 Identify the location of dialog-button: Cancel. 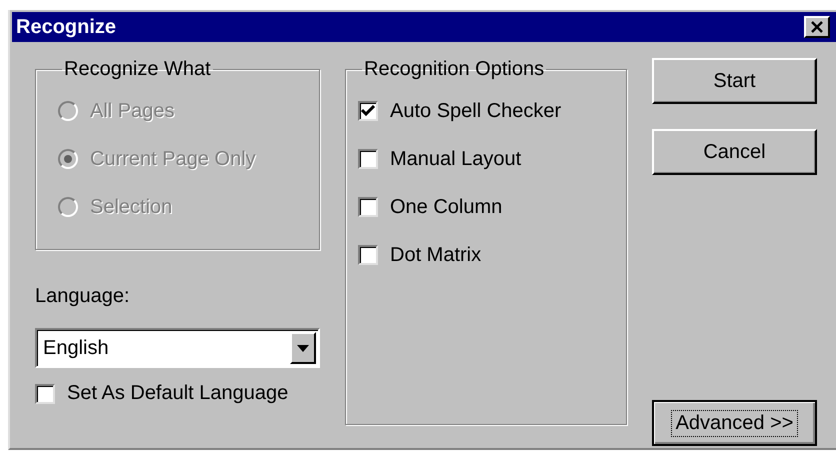
(734, 152).